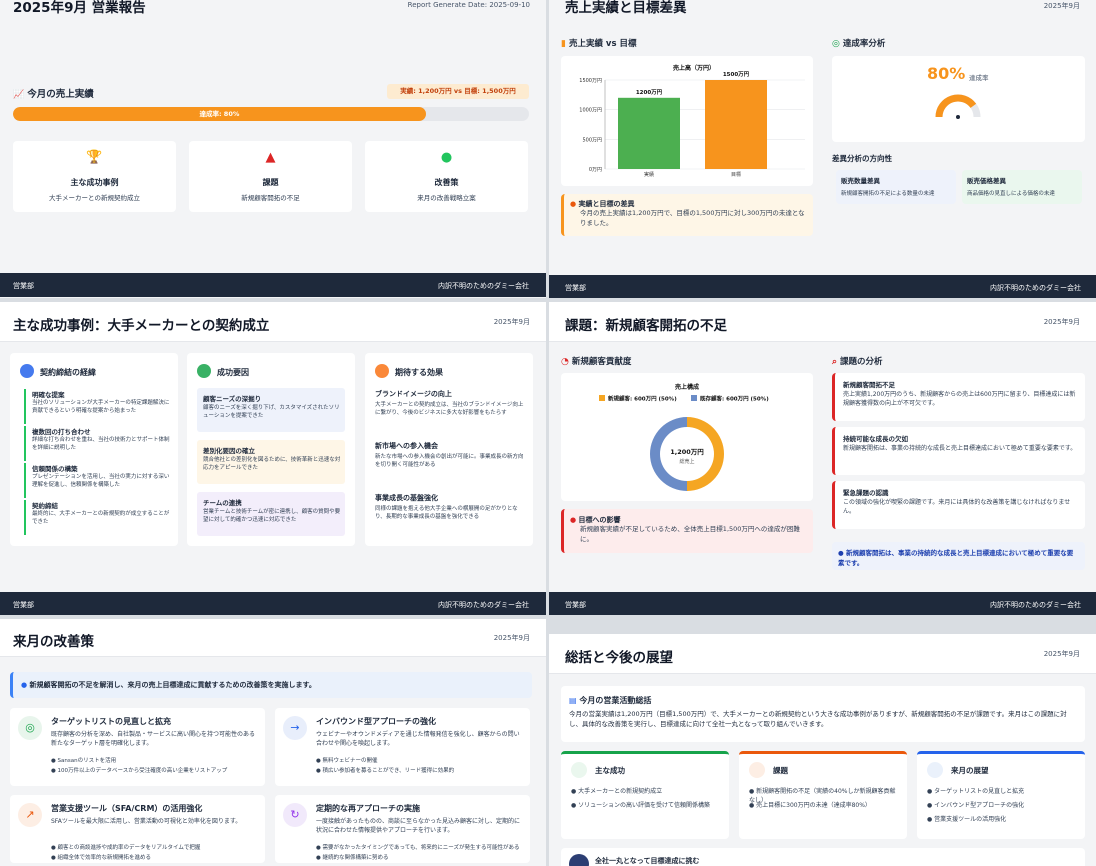 Image resolution: width=1096 pixels, height=866 pixels. I want to click on direction-item-text: 商品価格の見直しによる価格の未達, so click(1011, 194).